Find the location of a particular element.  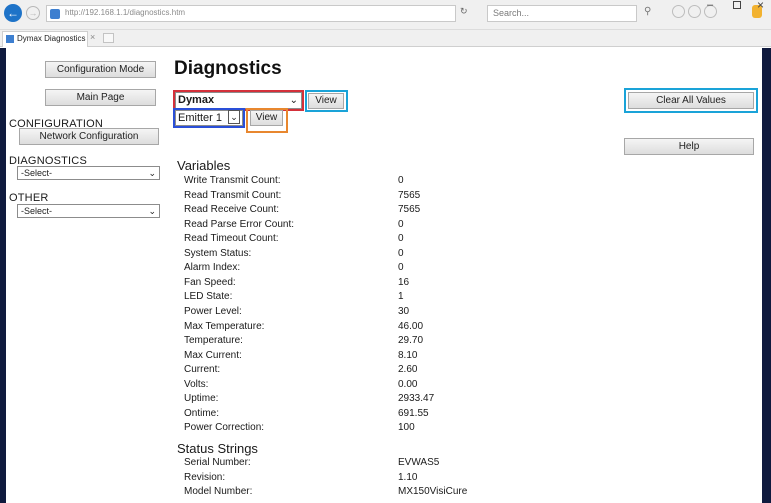

network-configuration-button: Network Configuration is located at coordinates (89, 136).